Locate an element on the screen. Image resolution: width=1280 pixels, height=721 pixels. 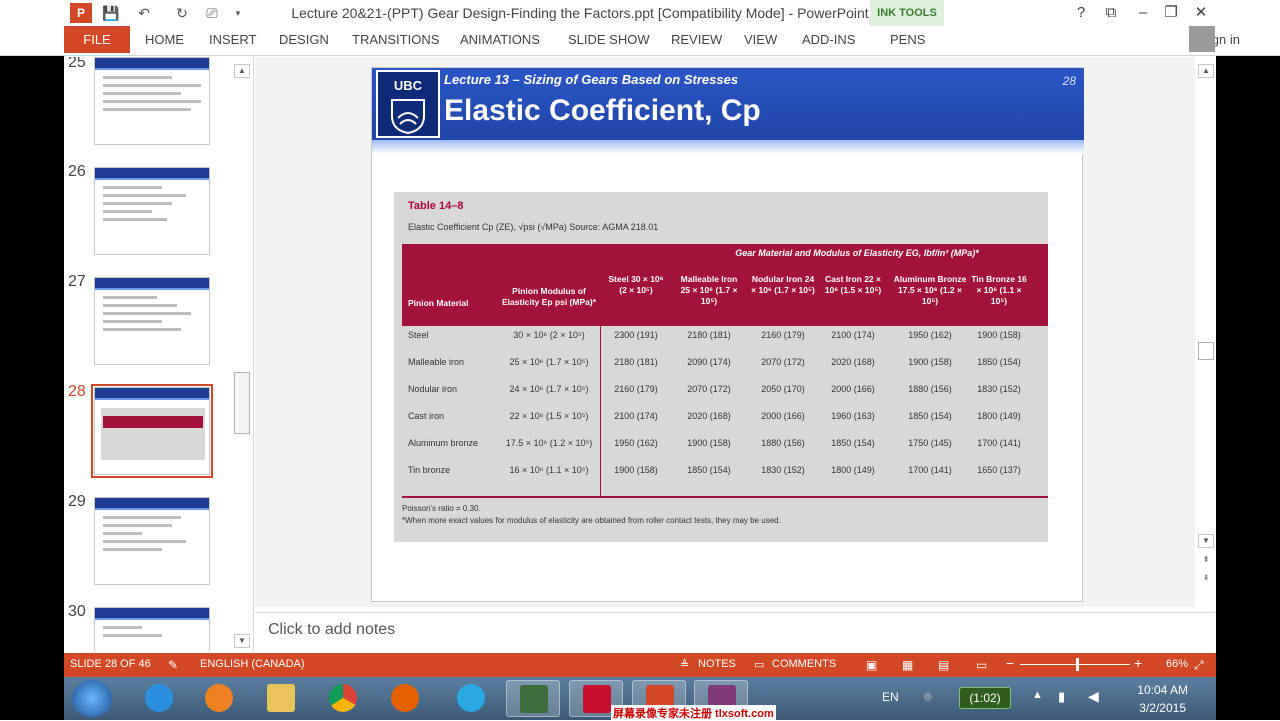
recording-timer: (1:02) is located at coordinates (985, 698).